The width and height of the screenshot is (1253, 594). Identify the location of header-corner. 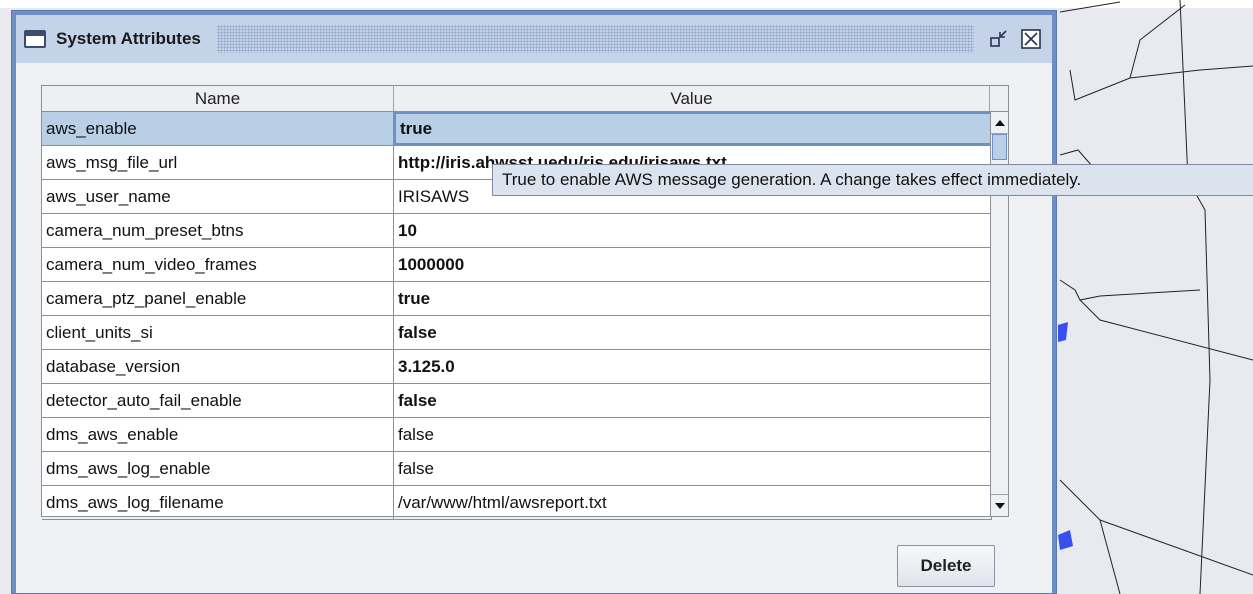
(999, 98).